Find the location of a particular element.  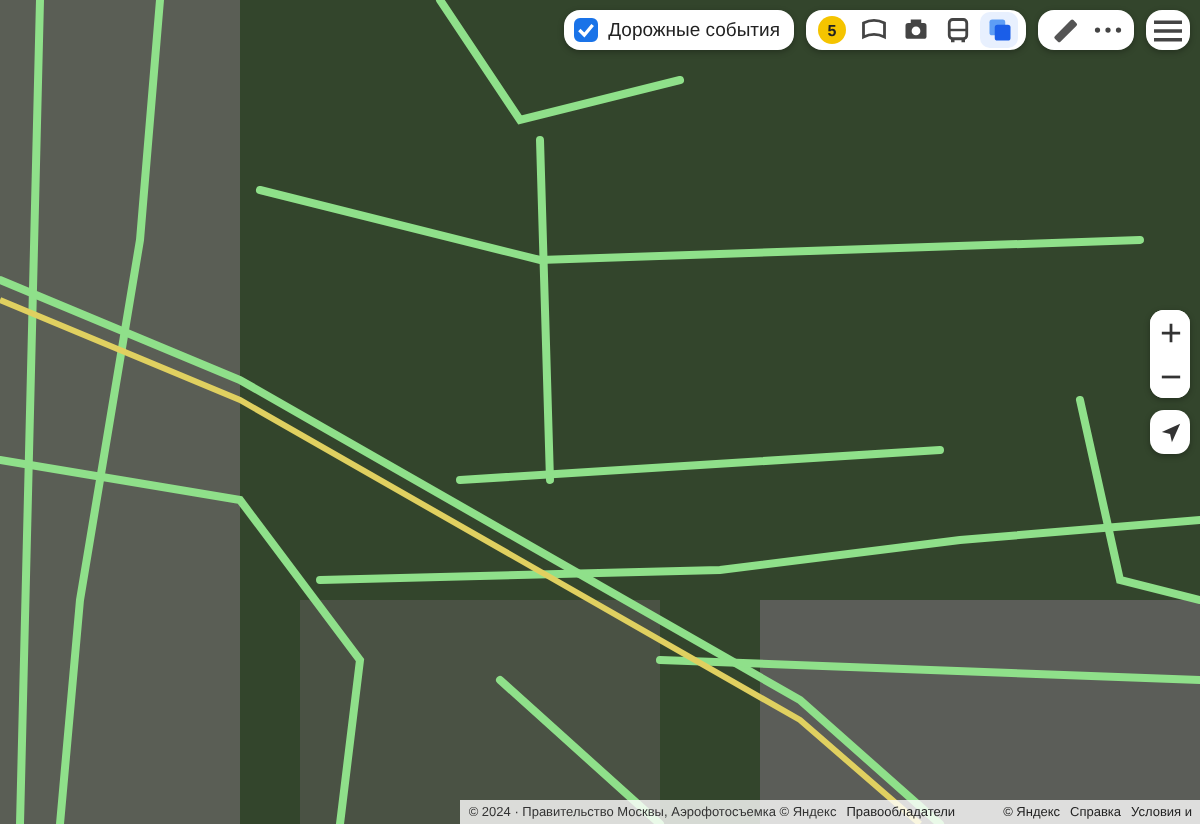

traffic-events-toggle: Дорожные события is located at coordinates (679, 30).